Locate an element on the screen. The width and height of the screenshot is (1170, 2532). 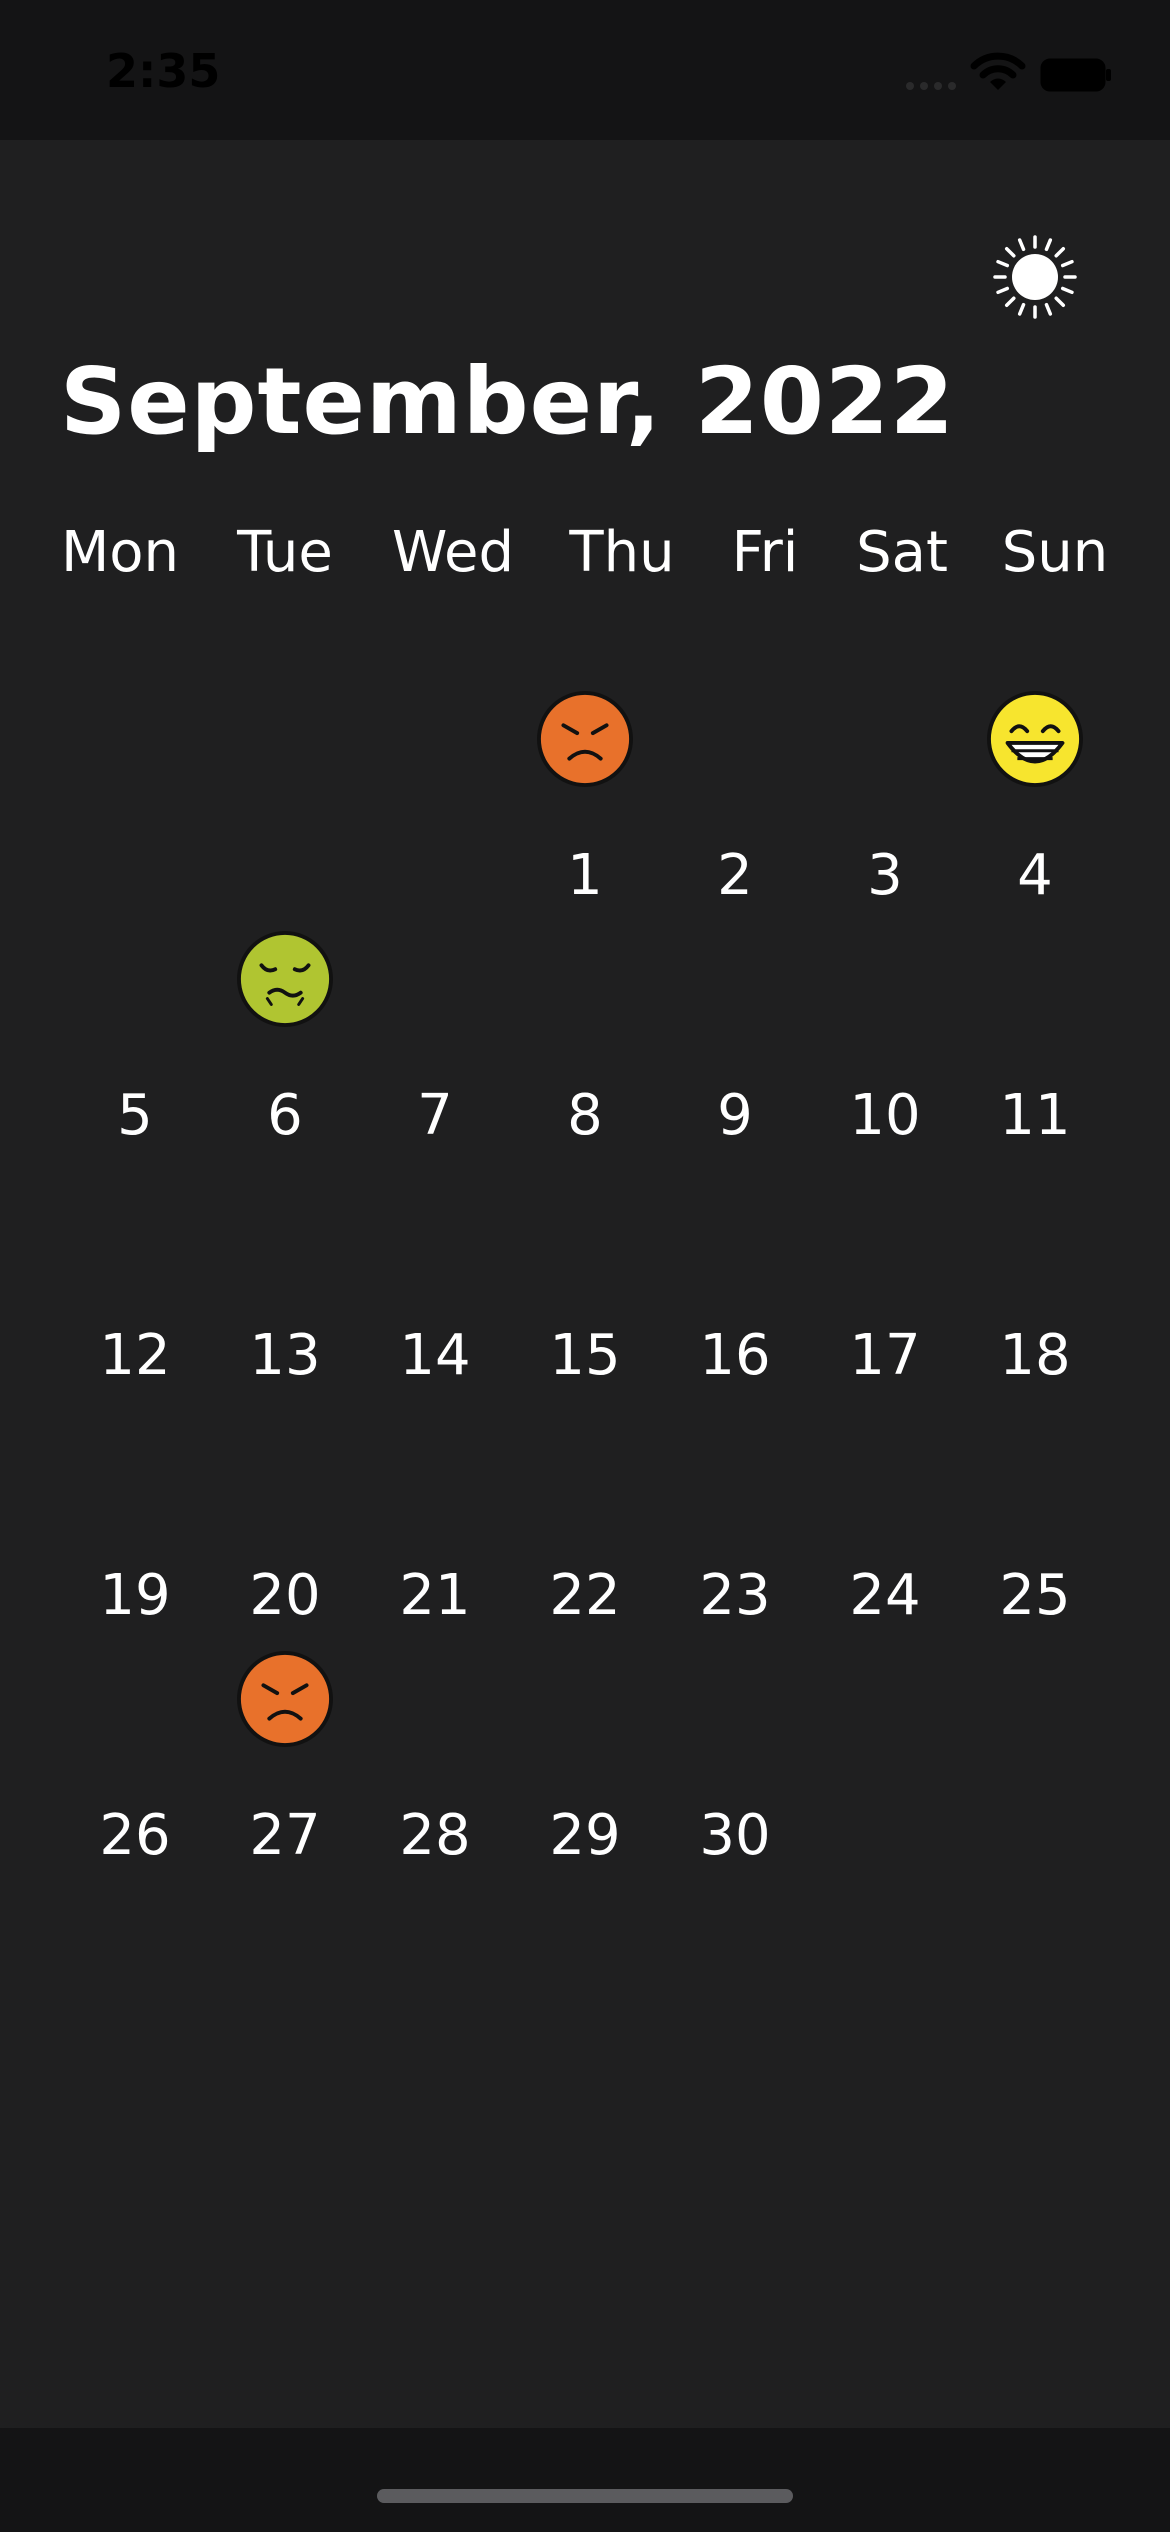
day-cell-15: 15 is located at coordinates (585, 1279).